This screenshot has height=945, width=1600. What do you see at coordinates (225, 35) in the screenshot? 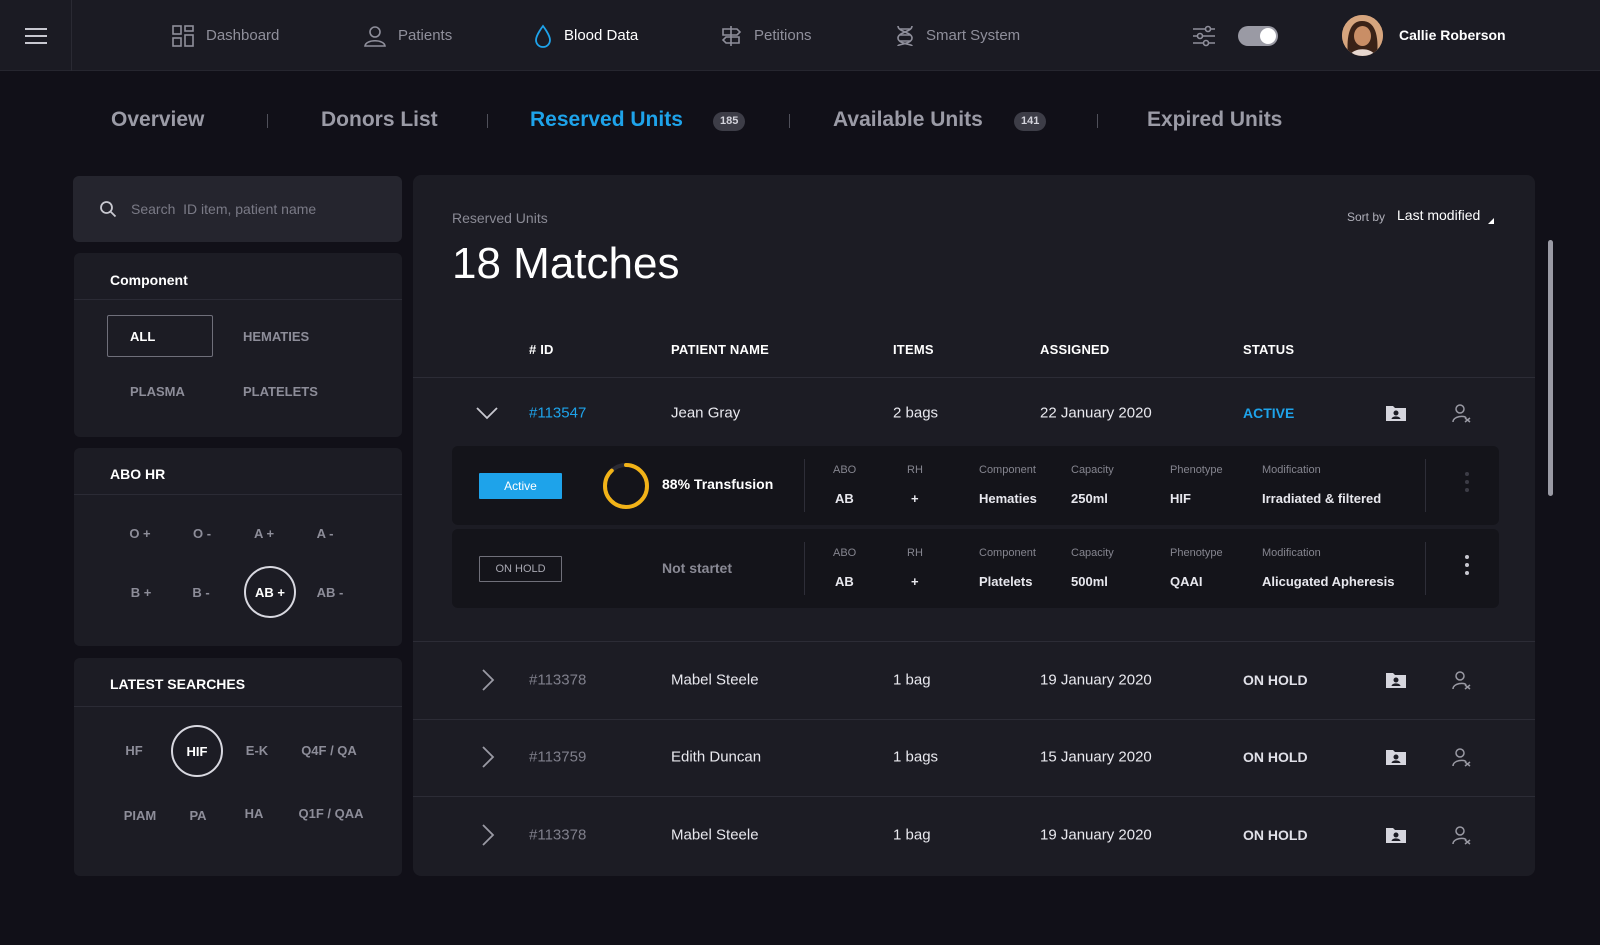
I see `nav-dashboard: Dashboard` at bounding box center [225, 35].